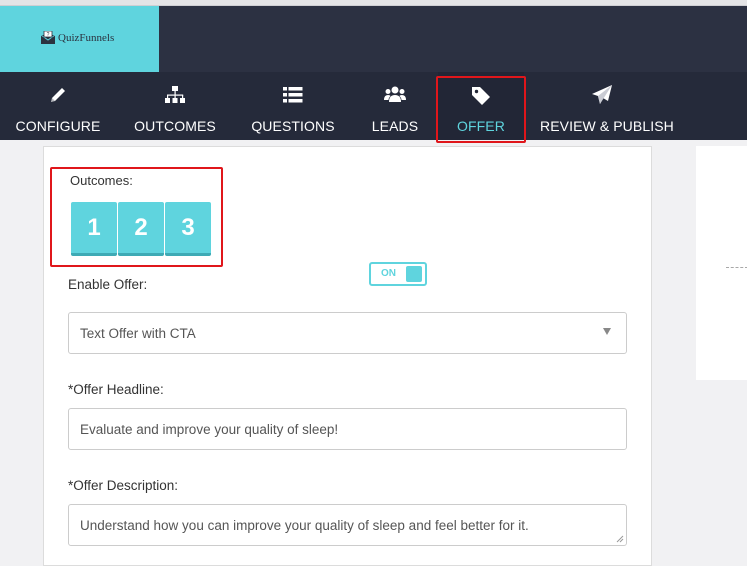 The height and width of the screenshot is (566, 747). Describe the element at coordinates (58, 106) in the screenshot. I see `tab-configure: CONFIGURE` at that location.